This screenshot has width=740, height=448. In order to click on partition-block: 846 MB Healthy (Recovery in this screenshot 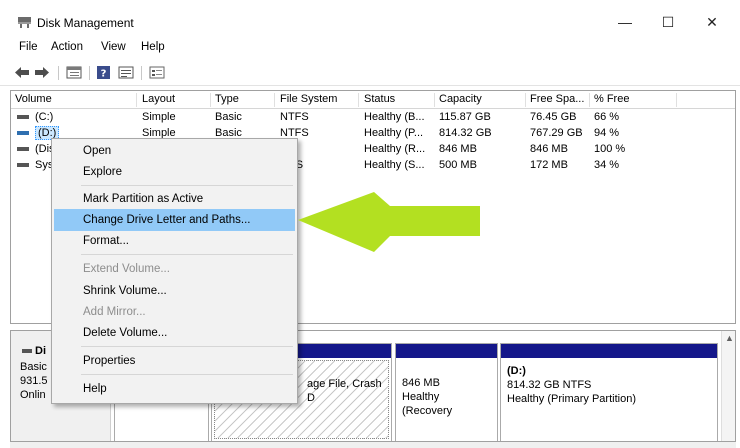, I will do `click(446, 392)`.